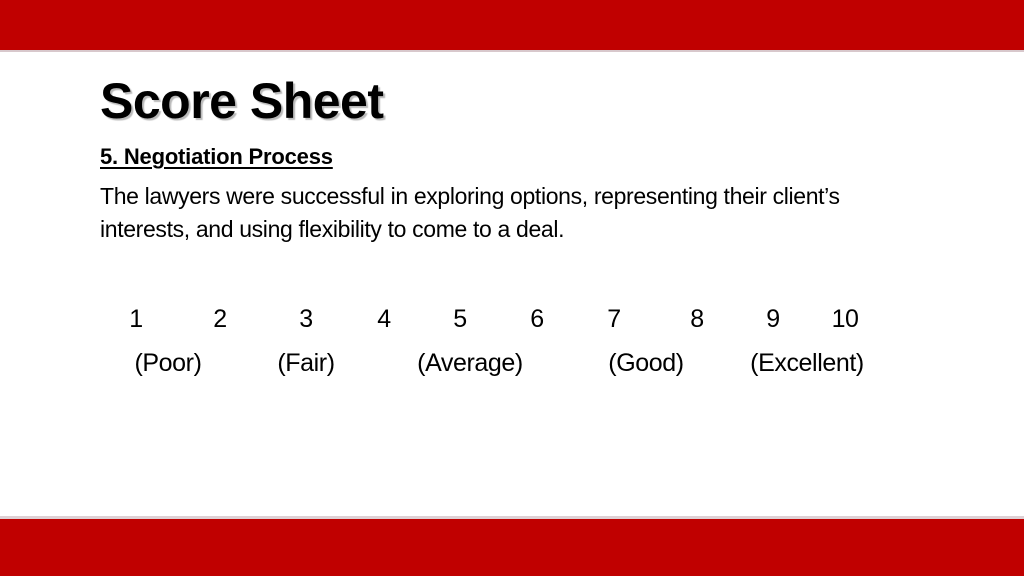  Describe the element at coordinates (512, 517) in the screenshot. I see `footer-accent-bar-edge` at that location.